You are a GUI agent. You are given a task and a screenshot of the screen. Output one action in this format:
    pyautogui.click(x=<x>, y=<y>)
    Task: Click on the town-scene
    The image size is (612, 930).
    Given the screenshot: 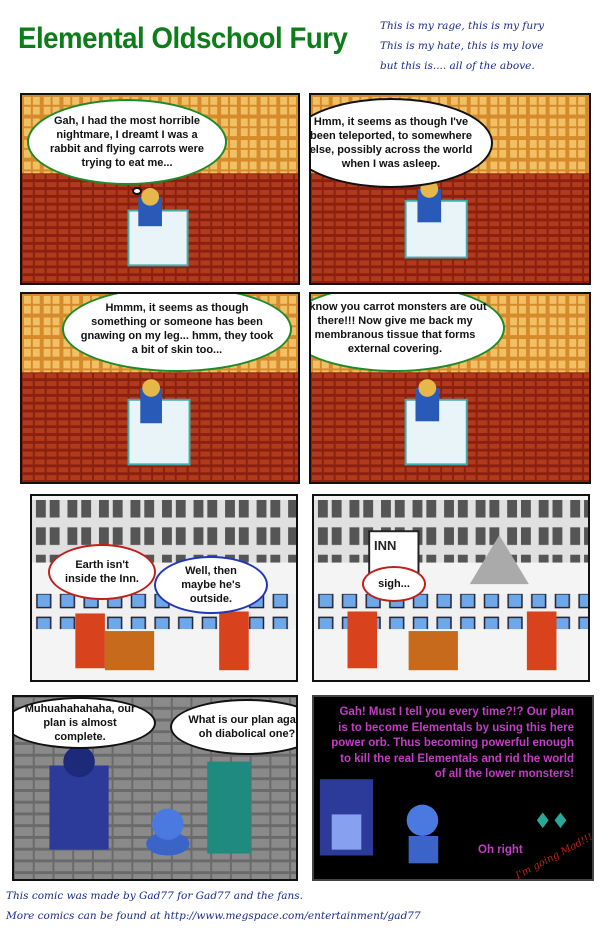 What is the action you would take?
    pyautogui.click(x=451, y=588)
    